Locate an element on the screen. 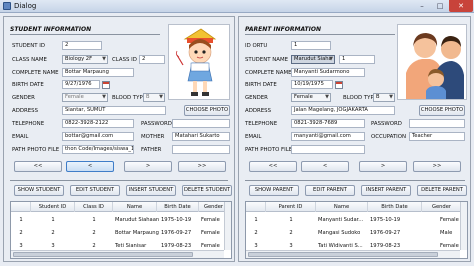 This screenshot has height=266, width=474. parent-previous-record-button: < is located at coordinates (325, 166).